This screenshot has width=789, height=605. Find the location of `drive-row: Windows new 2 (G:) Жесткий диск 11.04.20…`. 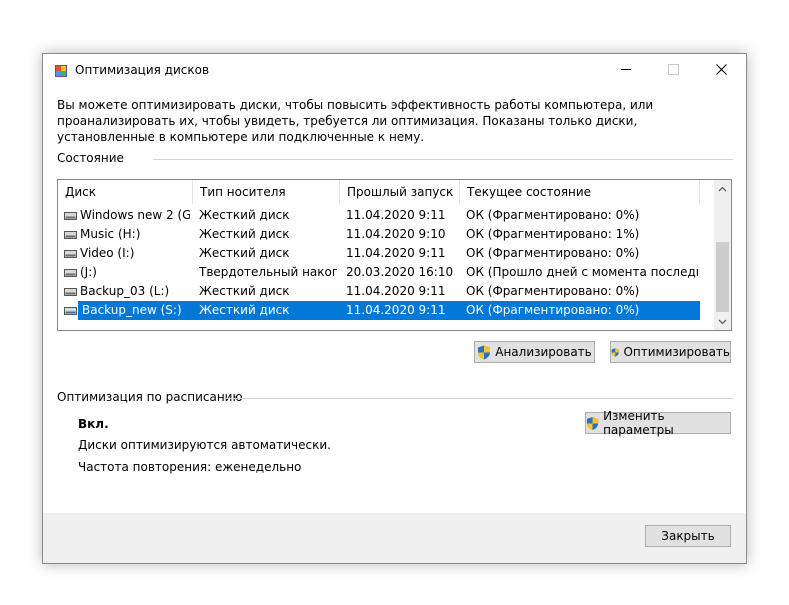

drive-row: Windows new 2 (G:) Жесткий диск 11.04.20… is located at coordinates (386, 215).